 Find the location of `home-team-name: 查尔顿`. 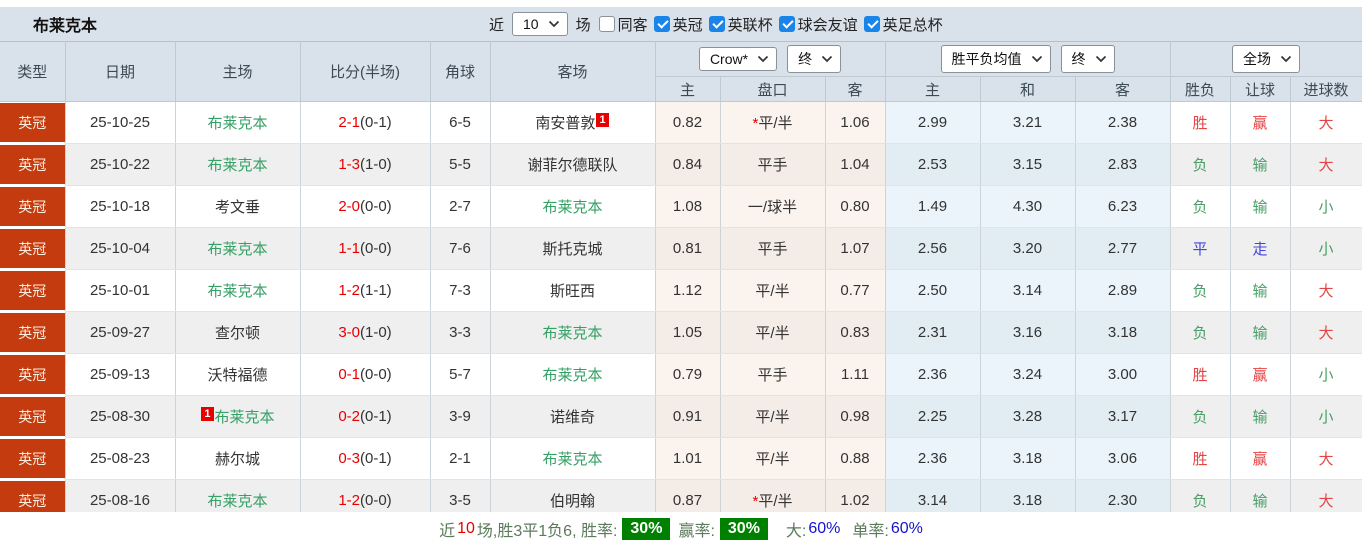

home-team-name: 查尔顿 is located at coordinates (237, 333).